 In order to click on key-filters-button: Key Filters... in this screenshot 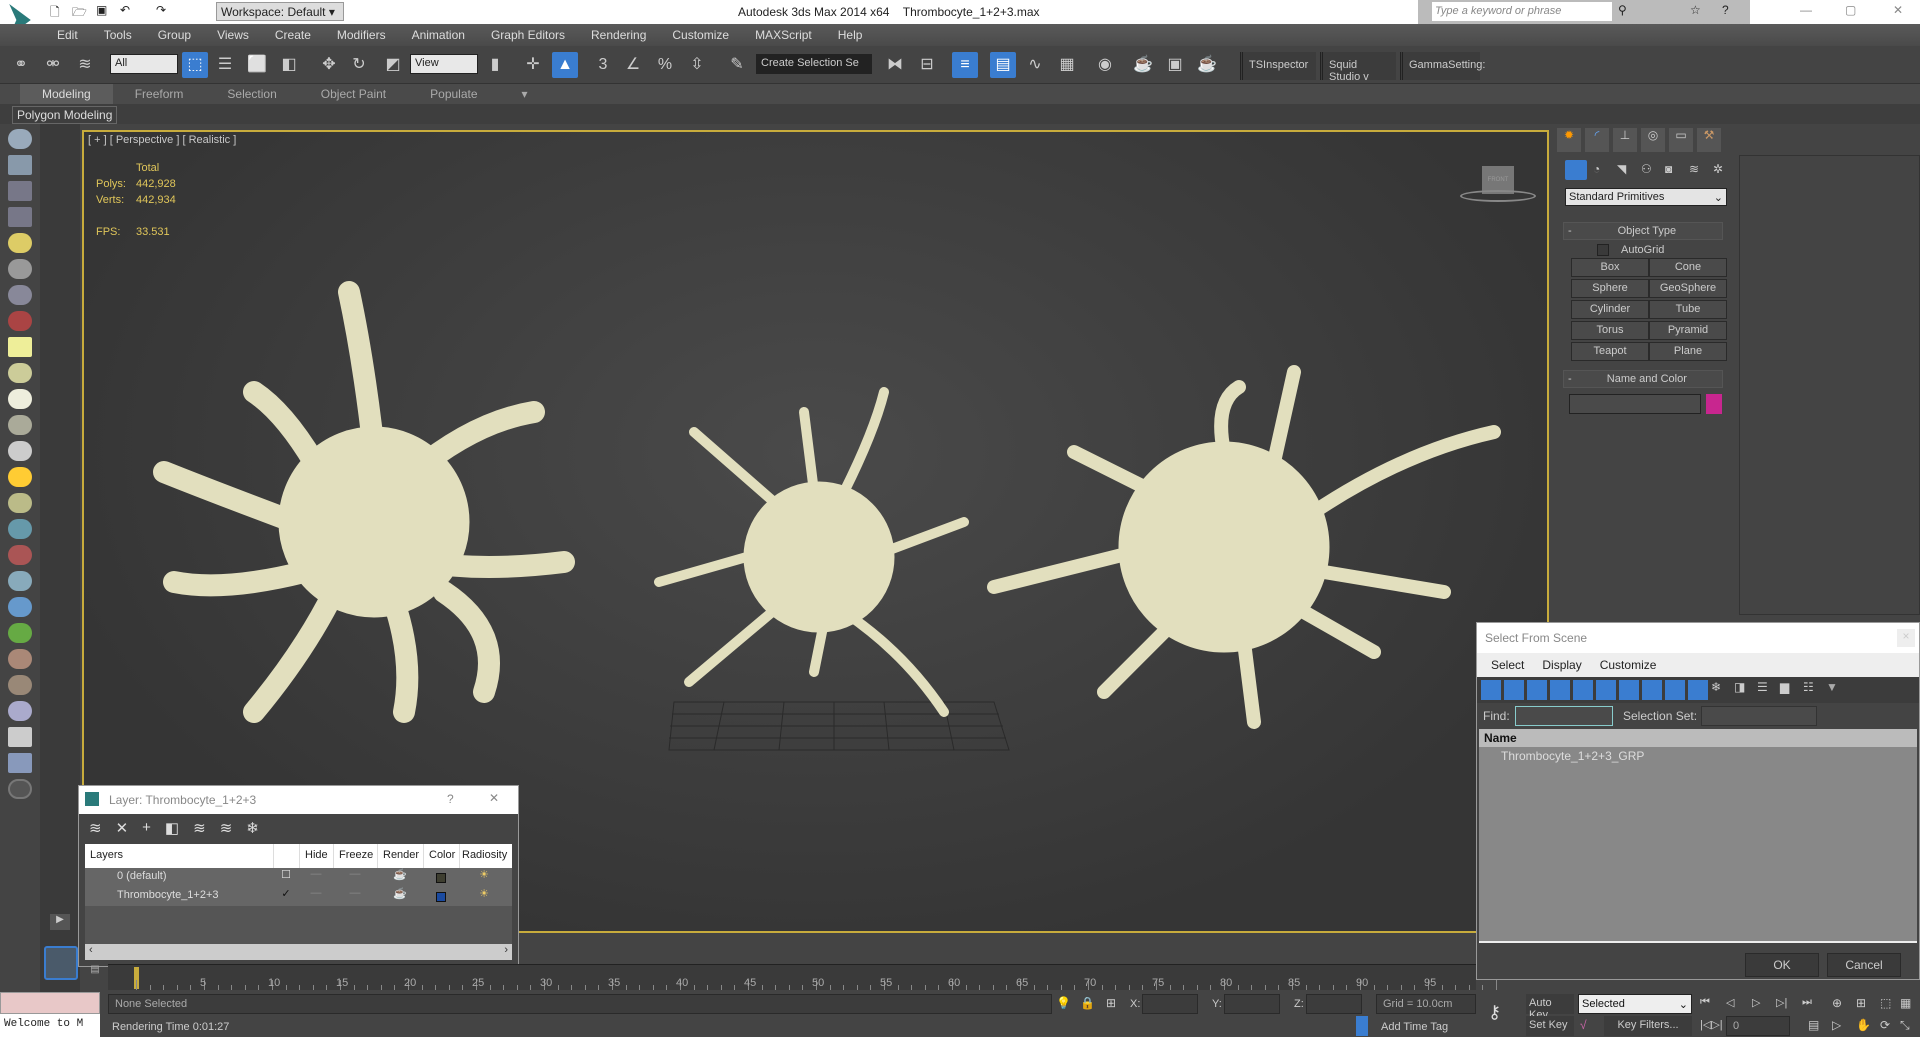, I will do `click(1648, 1026)`.